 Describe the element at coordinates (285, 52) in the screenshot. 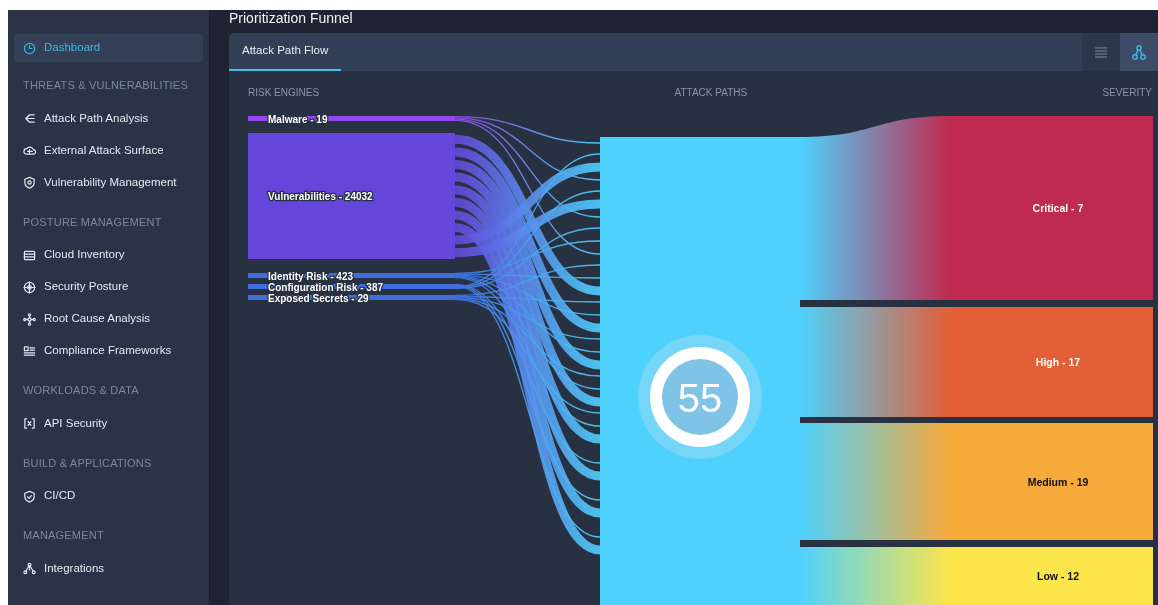

I see `tab: Attack Path Flow` at that location.